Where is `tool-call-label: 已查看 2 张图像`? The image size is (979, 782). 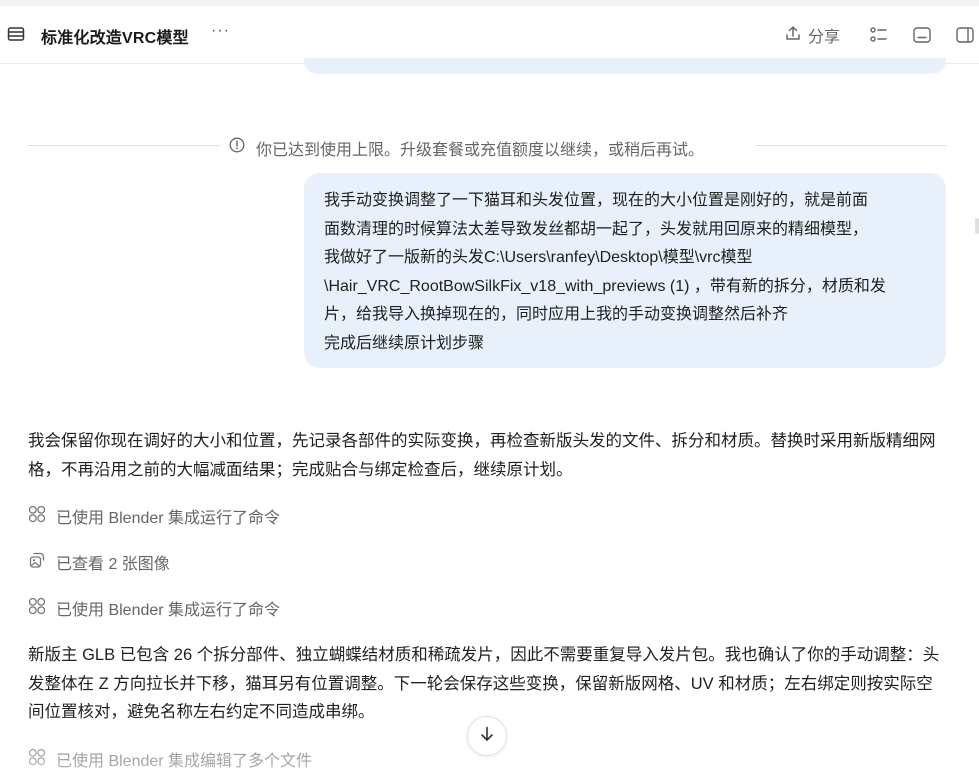
tool-call-label: 已查看 2 张图像 is located at coordinates (113, 564).